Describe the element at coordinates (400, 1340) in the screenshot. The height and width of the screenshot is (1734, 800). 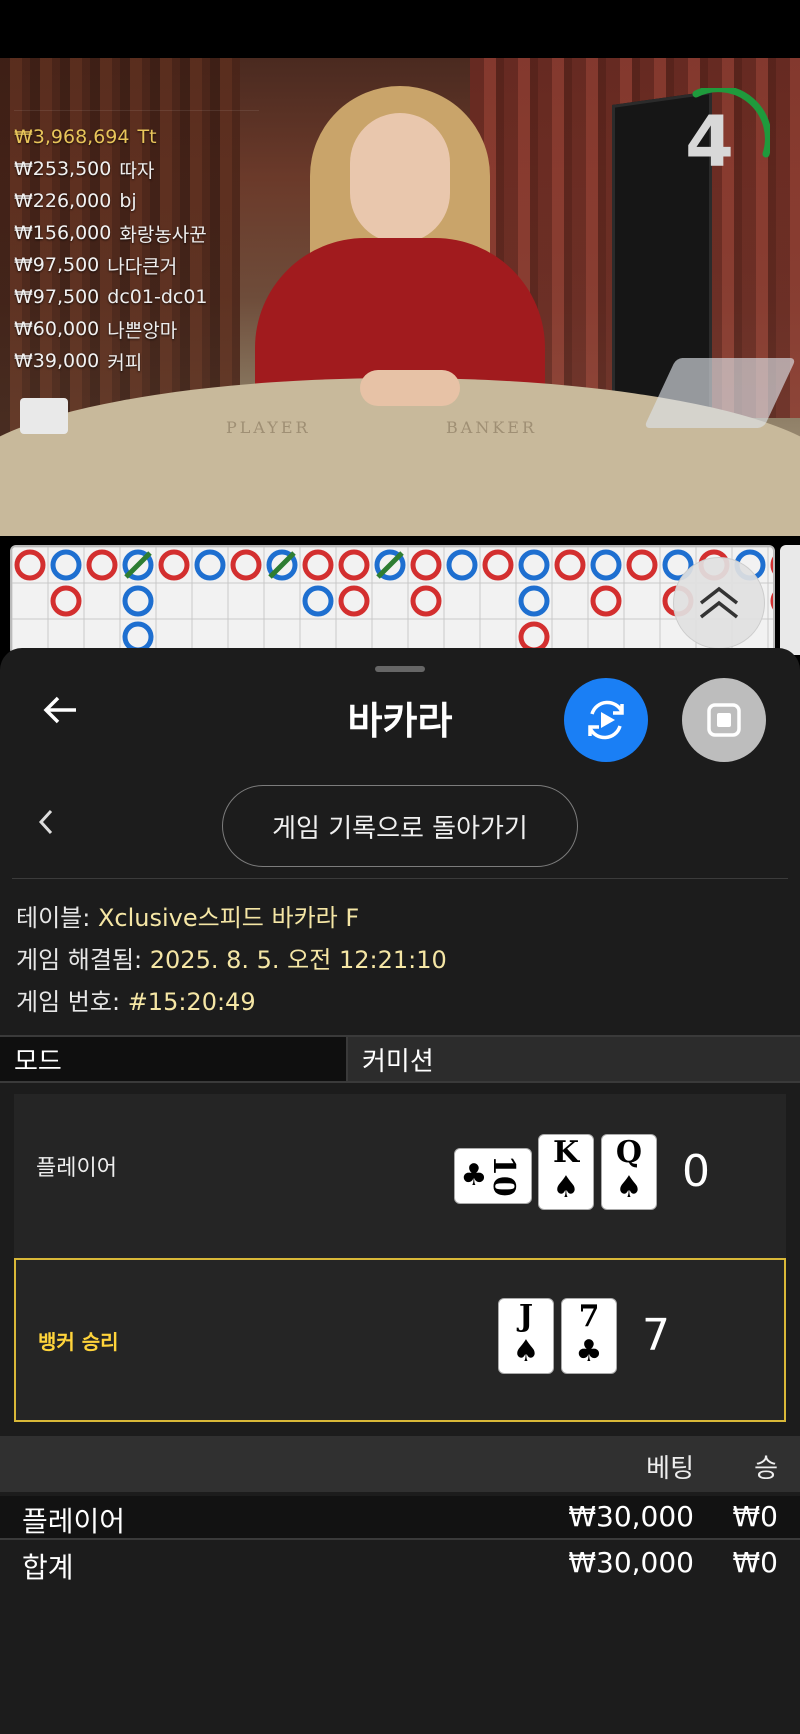
I see `banker-hand-panel: 뱅커 승리 J ♠ 7 ♣ 7` at that location.